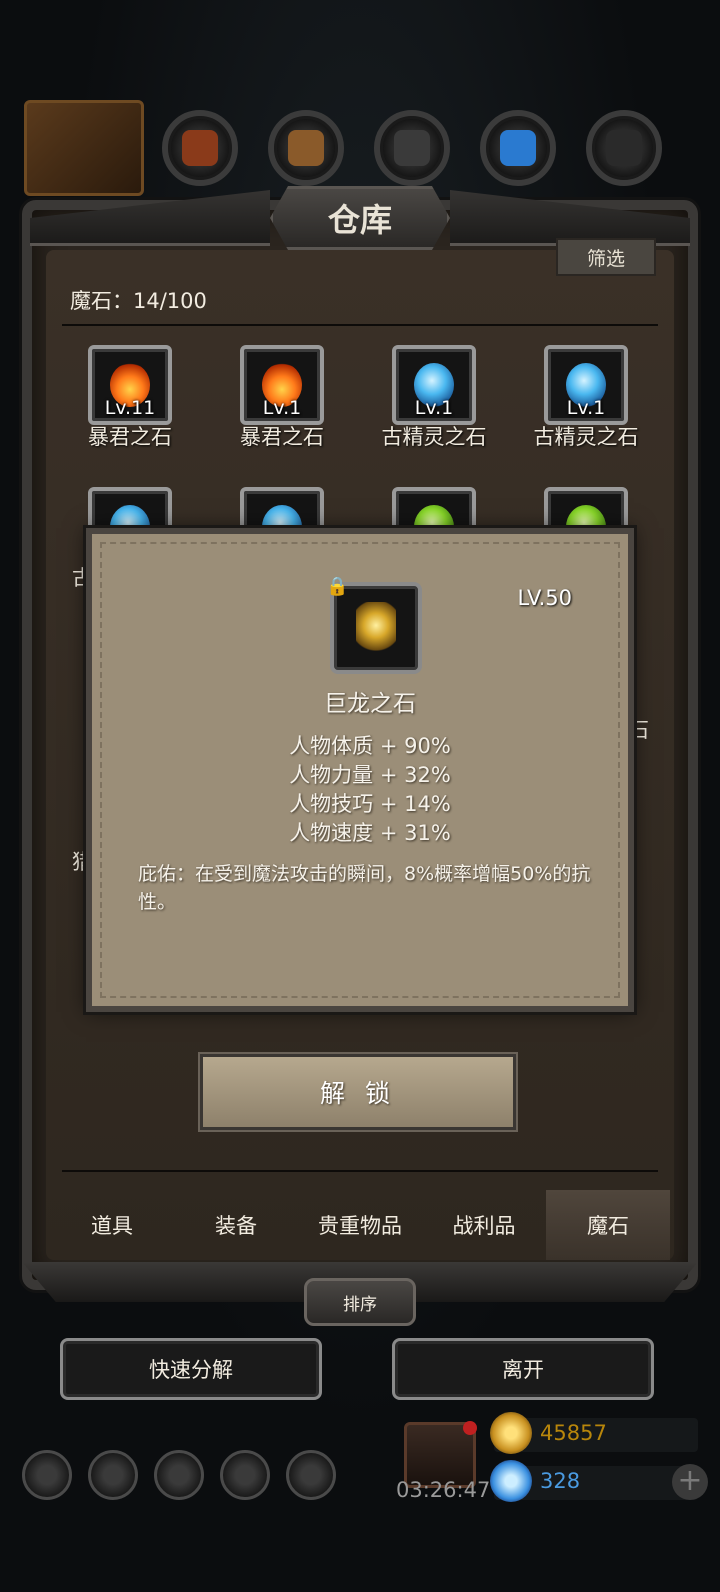 Image resolution: width=720 pixels, height=1592 pixels. I want to click on tab-equipment: 装备, so click(236, 1225).